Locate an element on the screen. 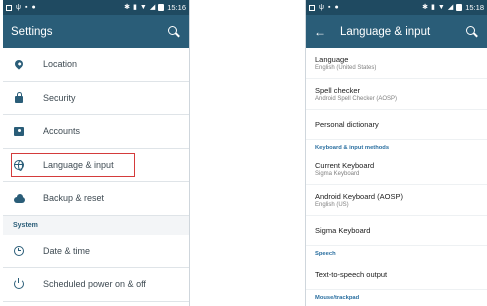 The height and width of the screenshot is (306, 487). app-bar: ← Language & input is located at coordinates (396, 31).